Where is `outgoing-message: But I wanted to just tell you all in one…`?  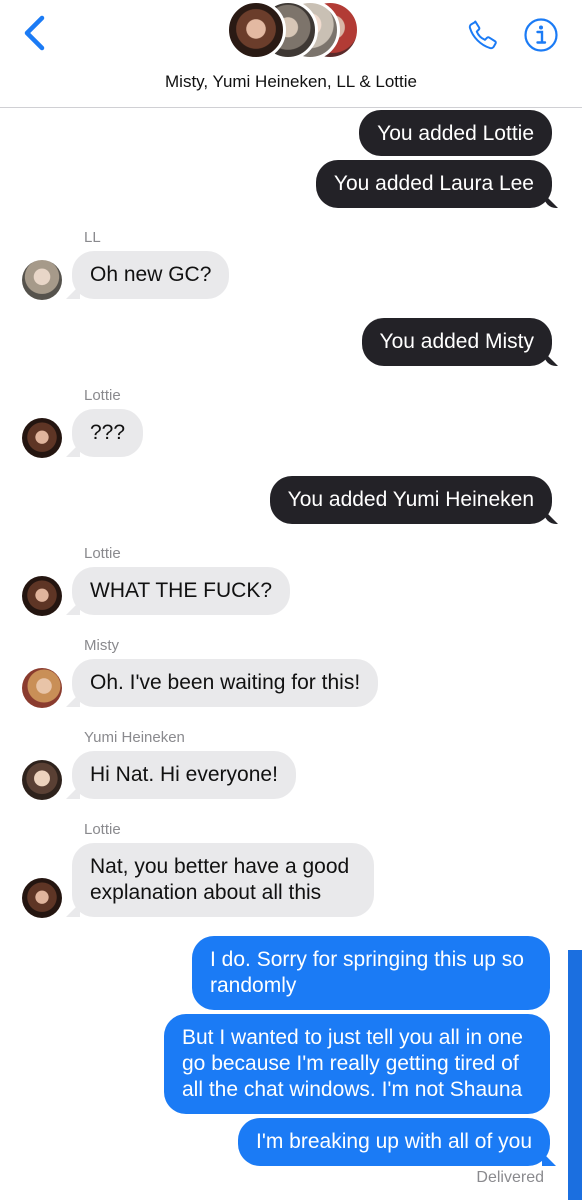
outgoing-message: But I wanted to just tell you all in one… is located at coordinates (357, 1064).